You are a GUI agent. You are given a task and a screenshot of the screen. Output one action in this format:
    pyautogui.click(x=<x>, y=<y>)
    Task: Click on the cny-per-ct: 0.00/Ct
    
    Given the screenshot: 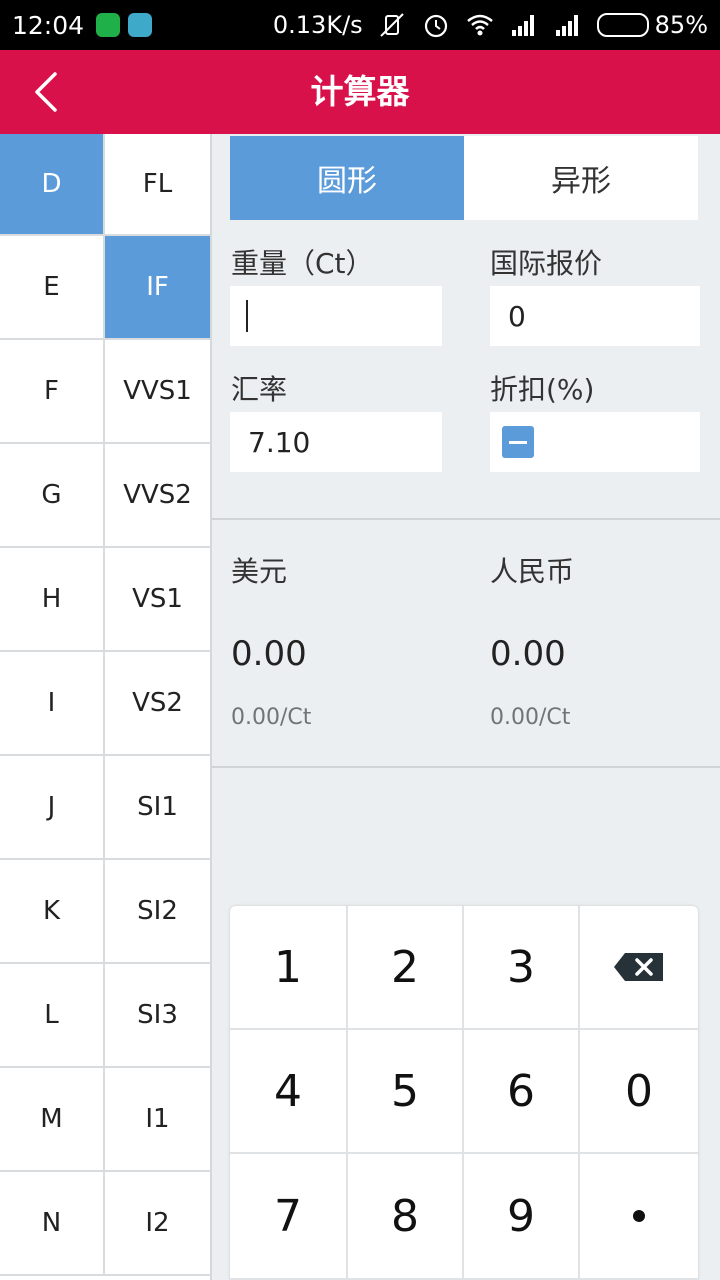 What is the action you would take?
    pyautogui.click(x=530, y=717)
    